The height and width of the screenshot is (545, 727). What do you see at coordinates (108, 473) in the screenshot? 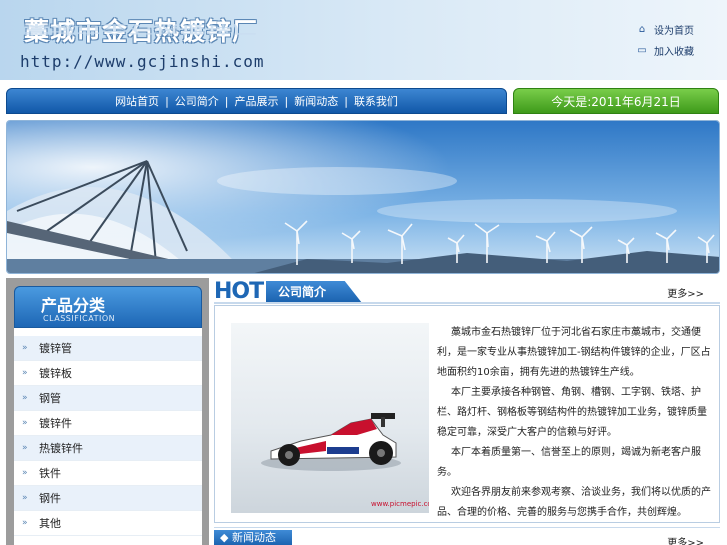
I see `category-item: » 铁件` at bounding box center [108, 473].